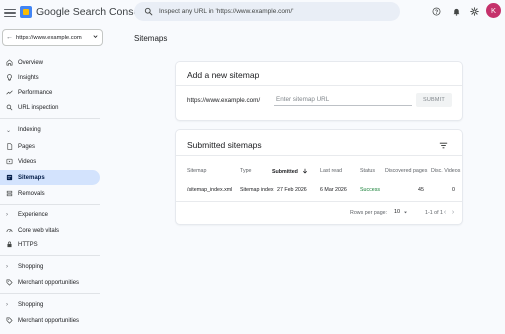 The height and width of the screenshot is (334, 505). Describe the element at coordinates (9, 77) in the screenshot. I see `insights-icon` at that location.